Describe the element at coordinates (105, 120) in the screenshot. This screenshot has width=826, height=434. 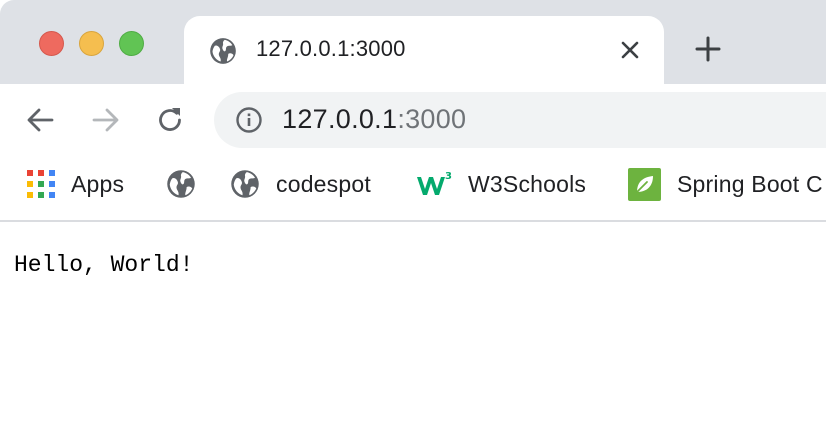
I see `forward-arrow-icon` at that location.